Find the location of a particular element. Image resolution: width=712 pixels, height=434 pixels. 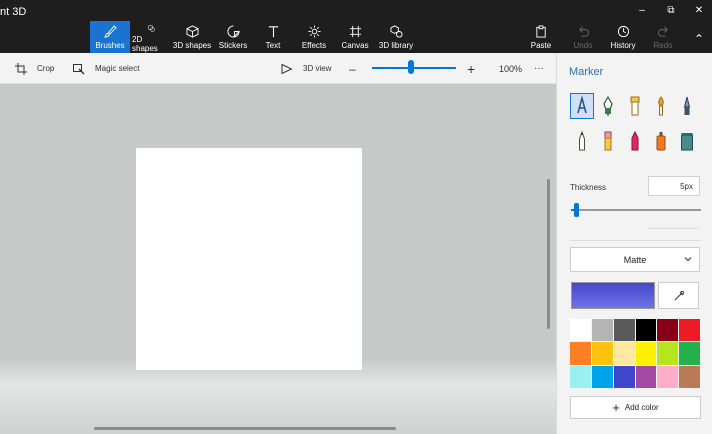

undo-label: Undo is located at coordinates (583, 45).